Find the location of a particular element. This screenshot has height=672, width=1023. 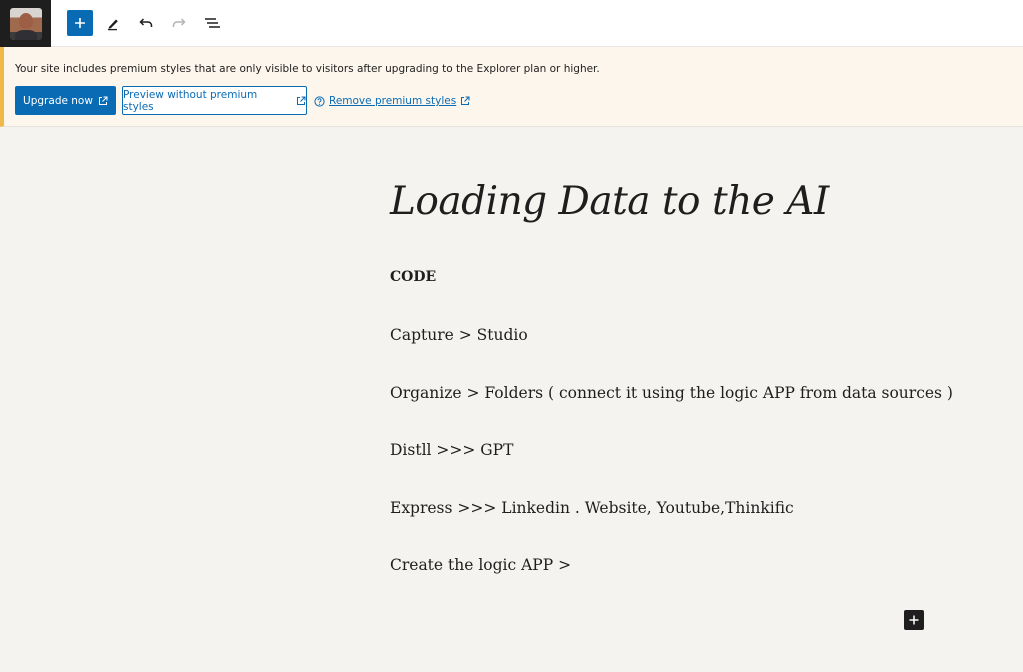

upgrade-now-button: Upgrade now is located at coordinates (65, 100).